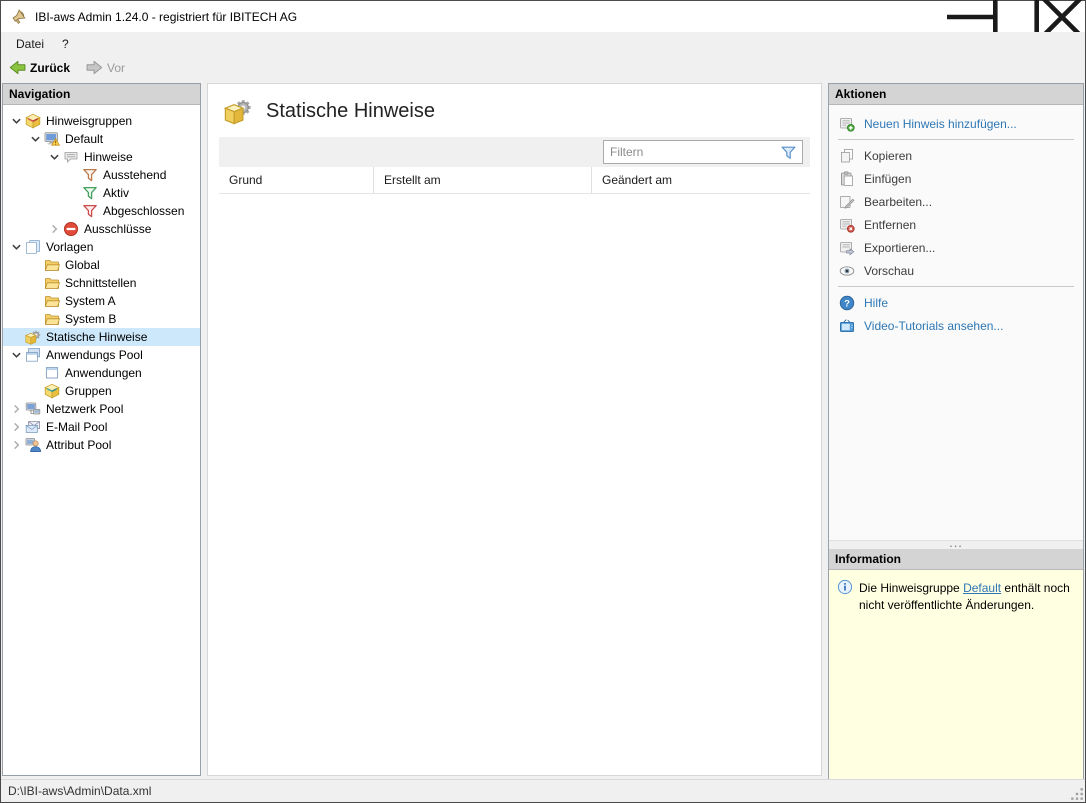  I want to click on close-button, so click(1062, 19).